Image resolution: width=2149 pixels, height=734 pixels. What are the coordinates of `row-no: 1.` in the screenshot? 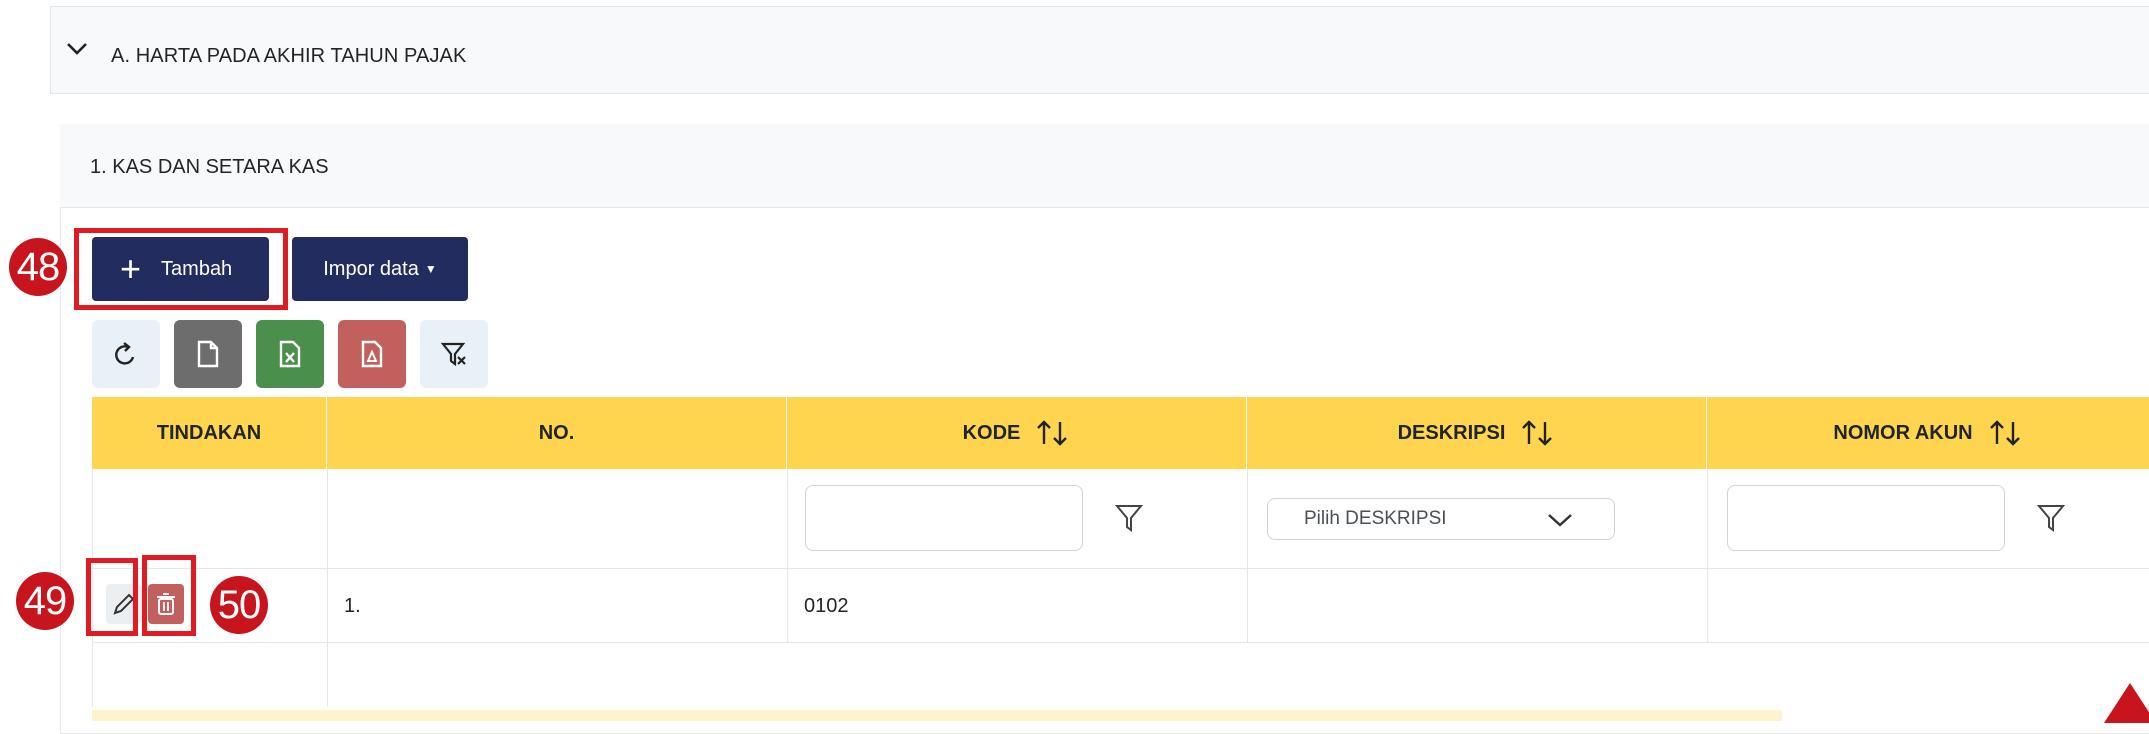 It's located at (352, 606).